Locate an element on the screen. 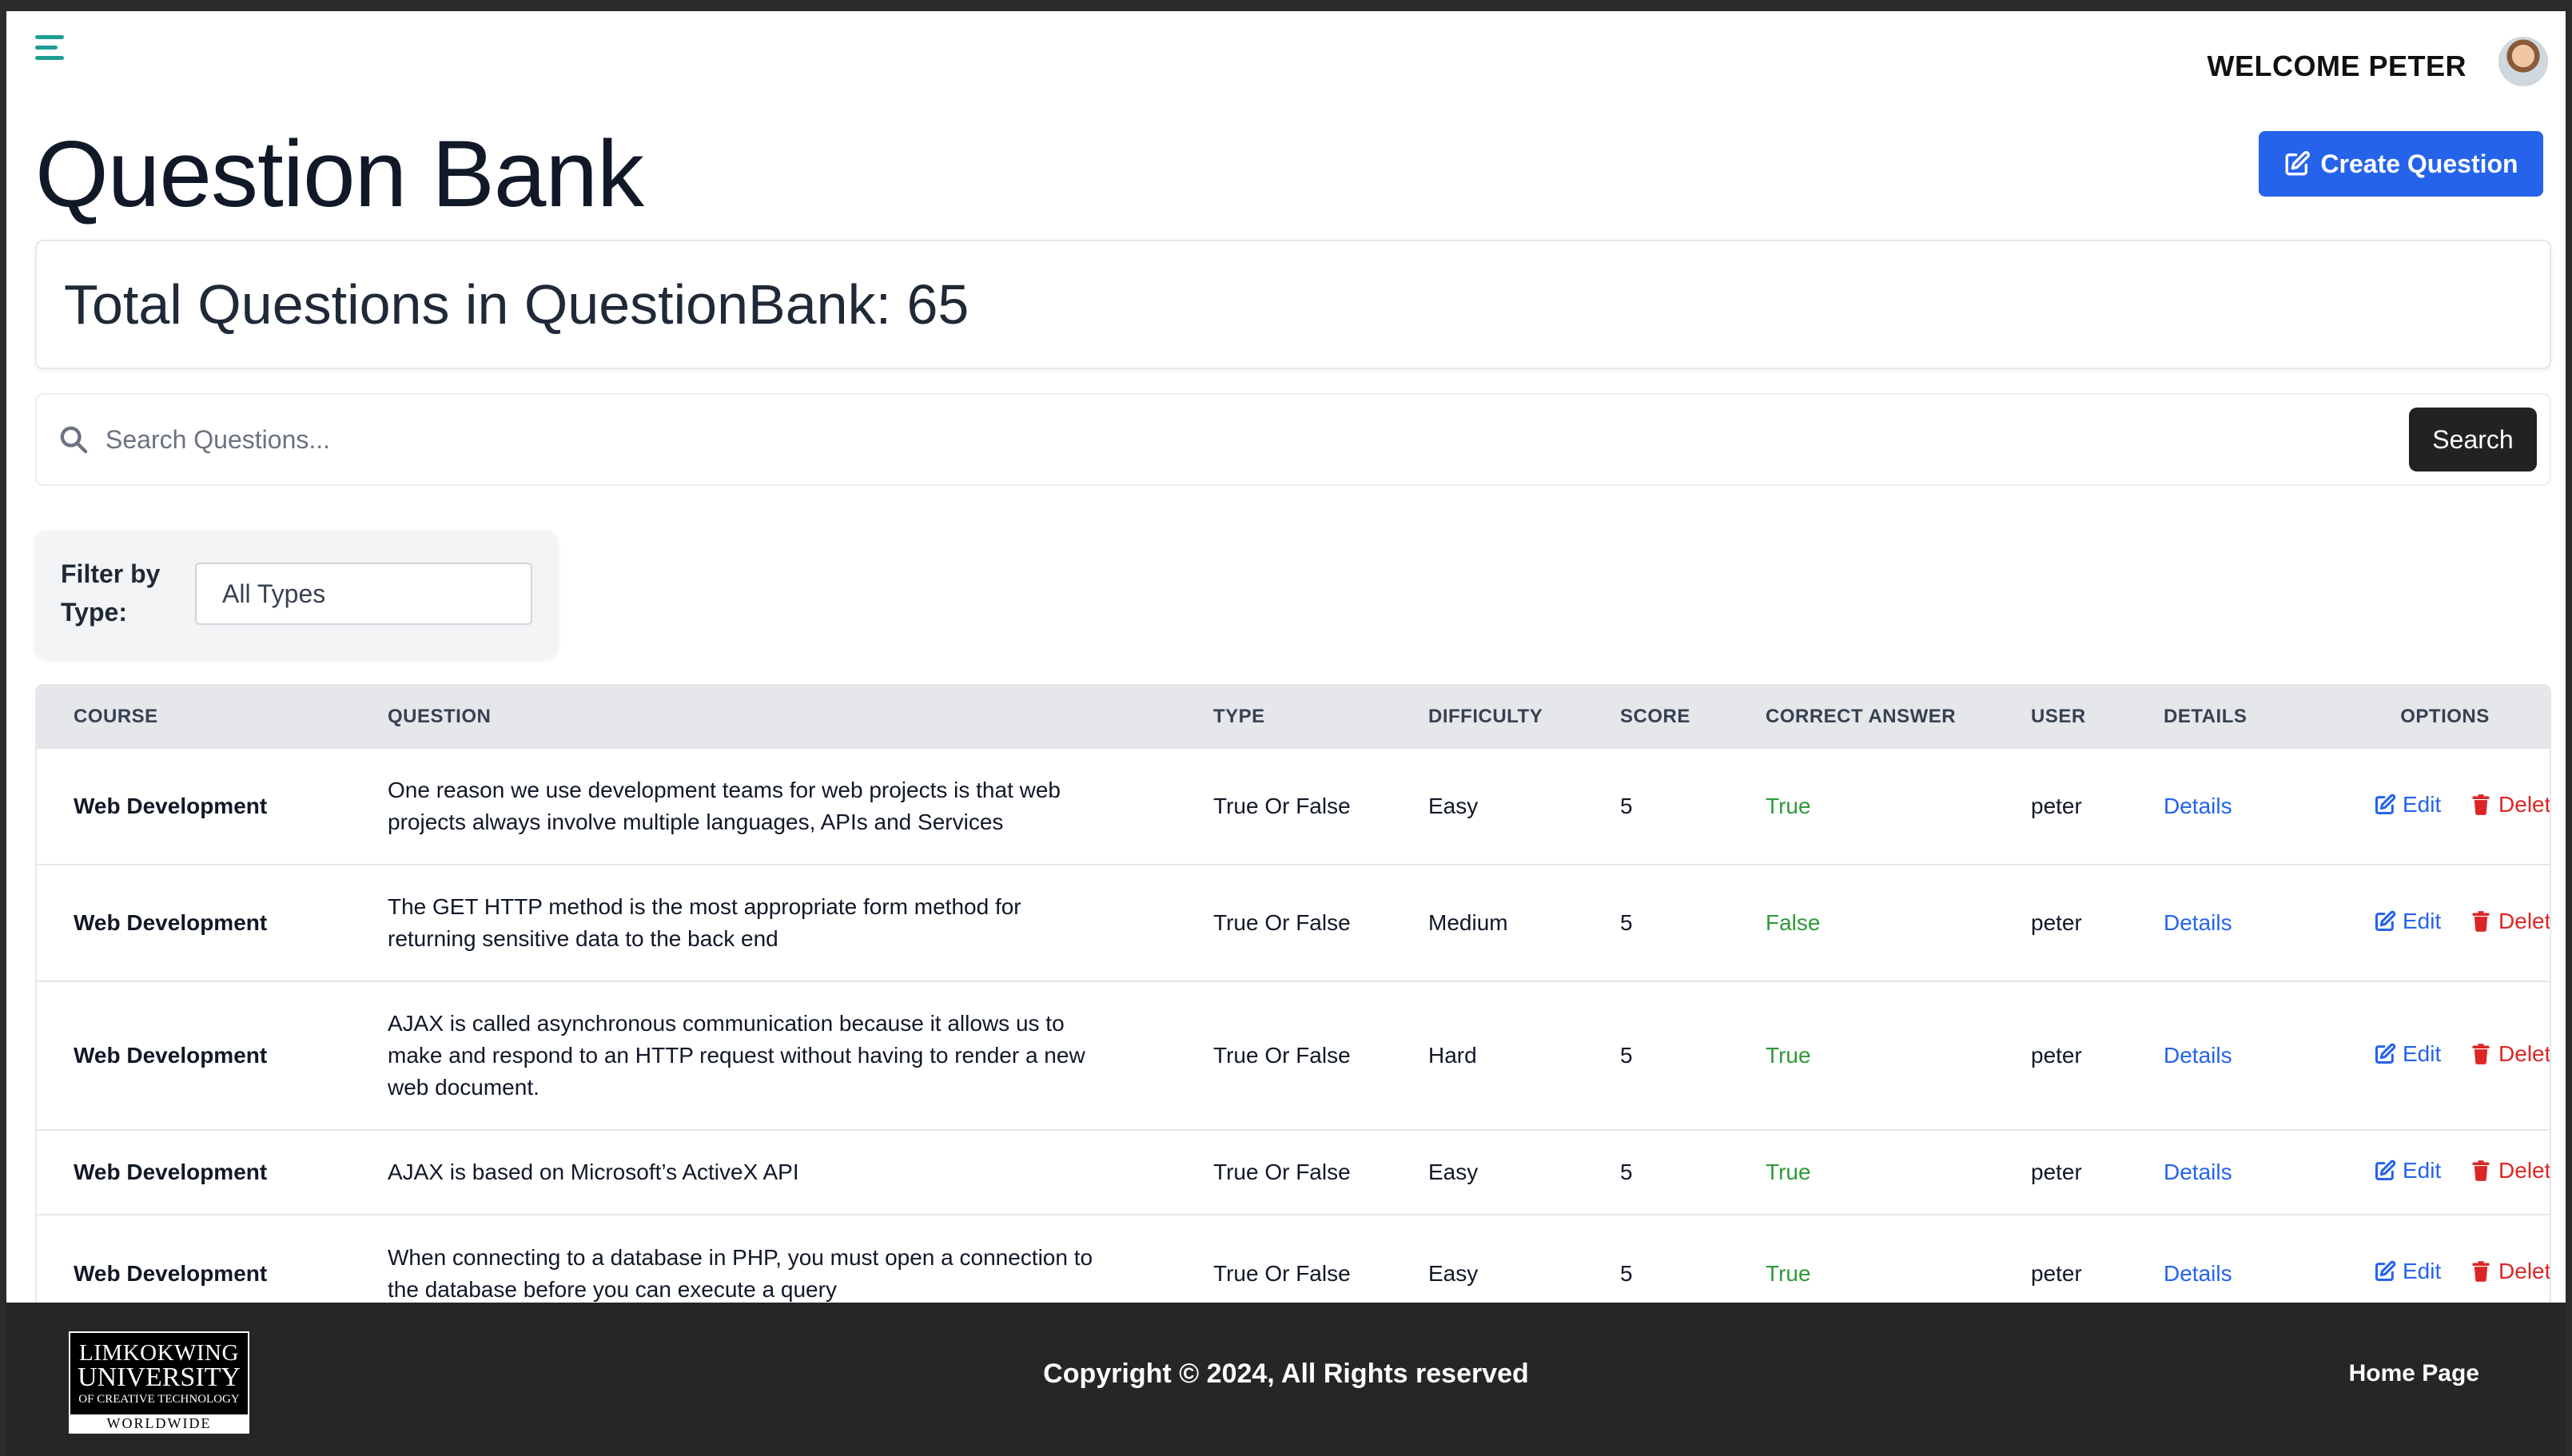 The image size is (2572, 1456). page-title: Question Bank is located at coordinates (339, 174).